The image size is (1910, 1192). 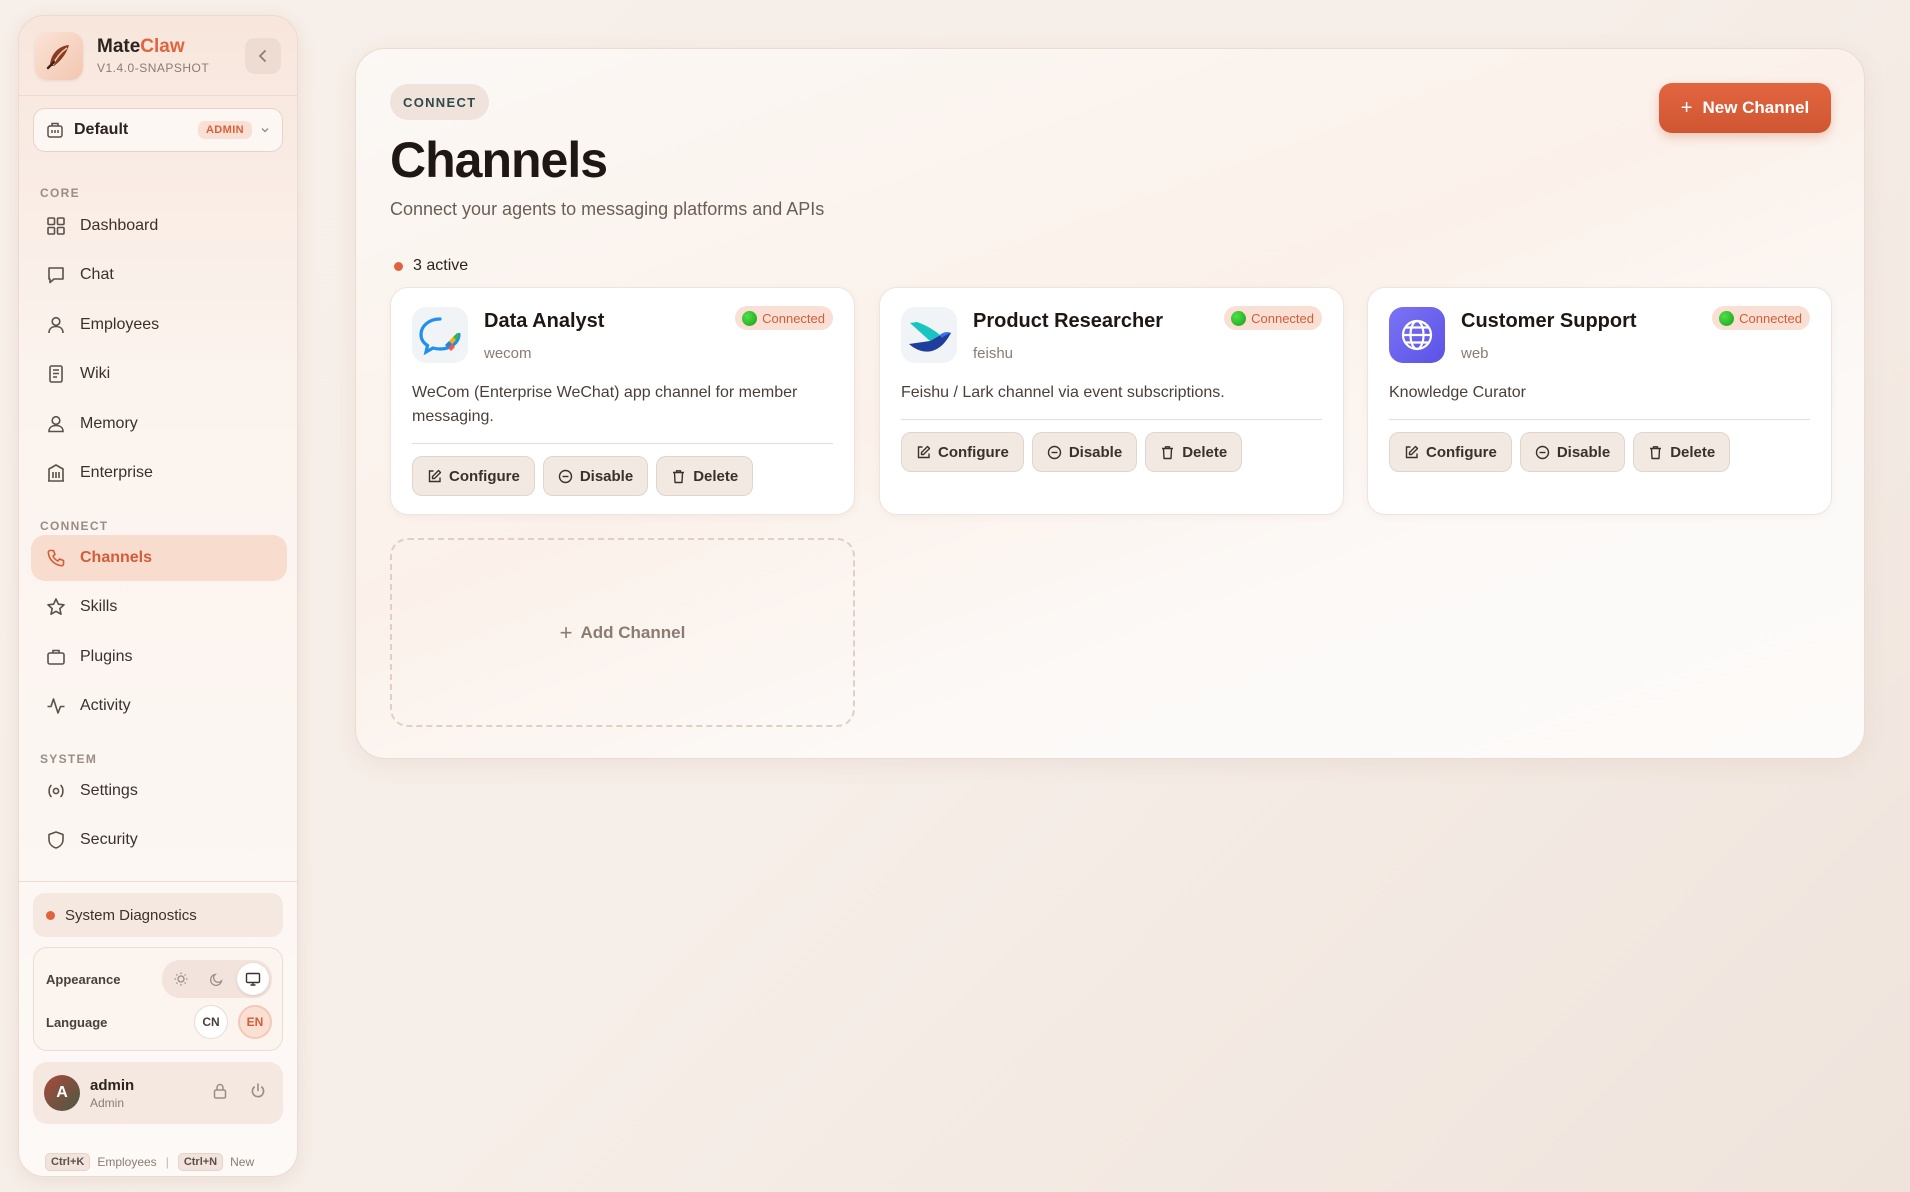 What do you see at coordinates (200, 1162) in the screenshot?
I see `shortcut-key: Ctrl+N` at bounding box center [200, 1162].